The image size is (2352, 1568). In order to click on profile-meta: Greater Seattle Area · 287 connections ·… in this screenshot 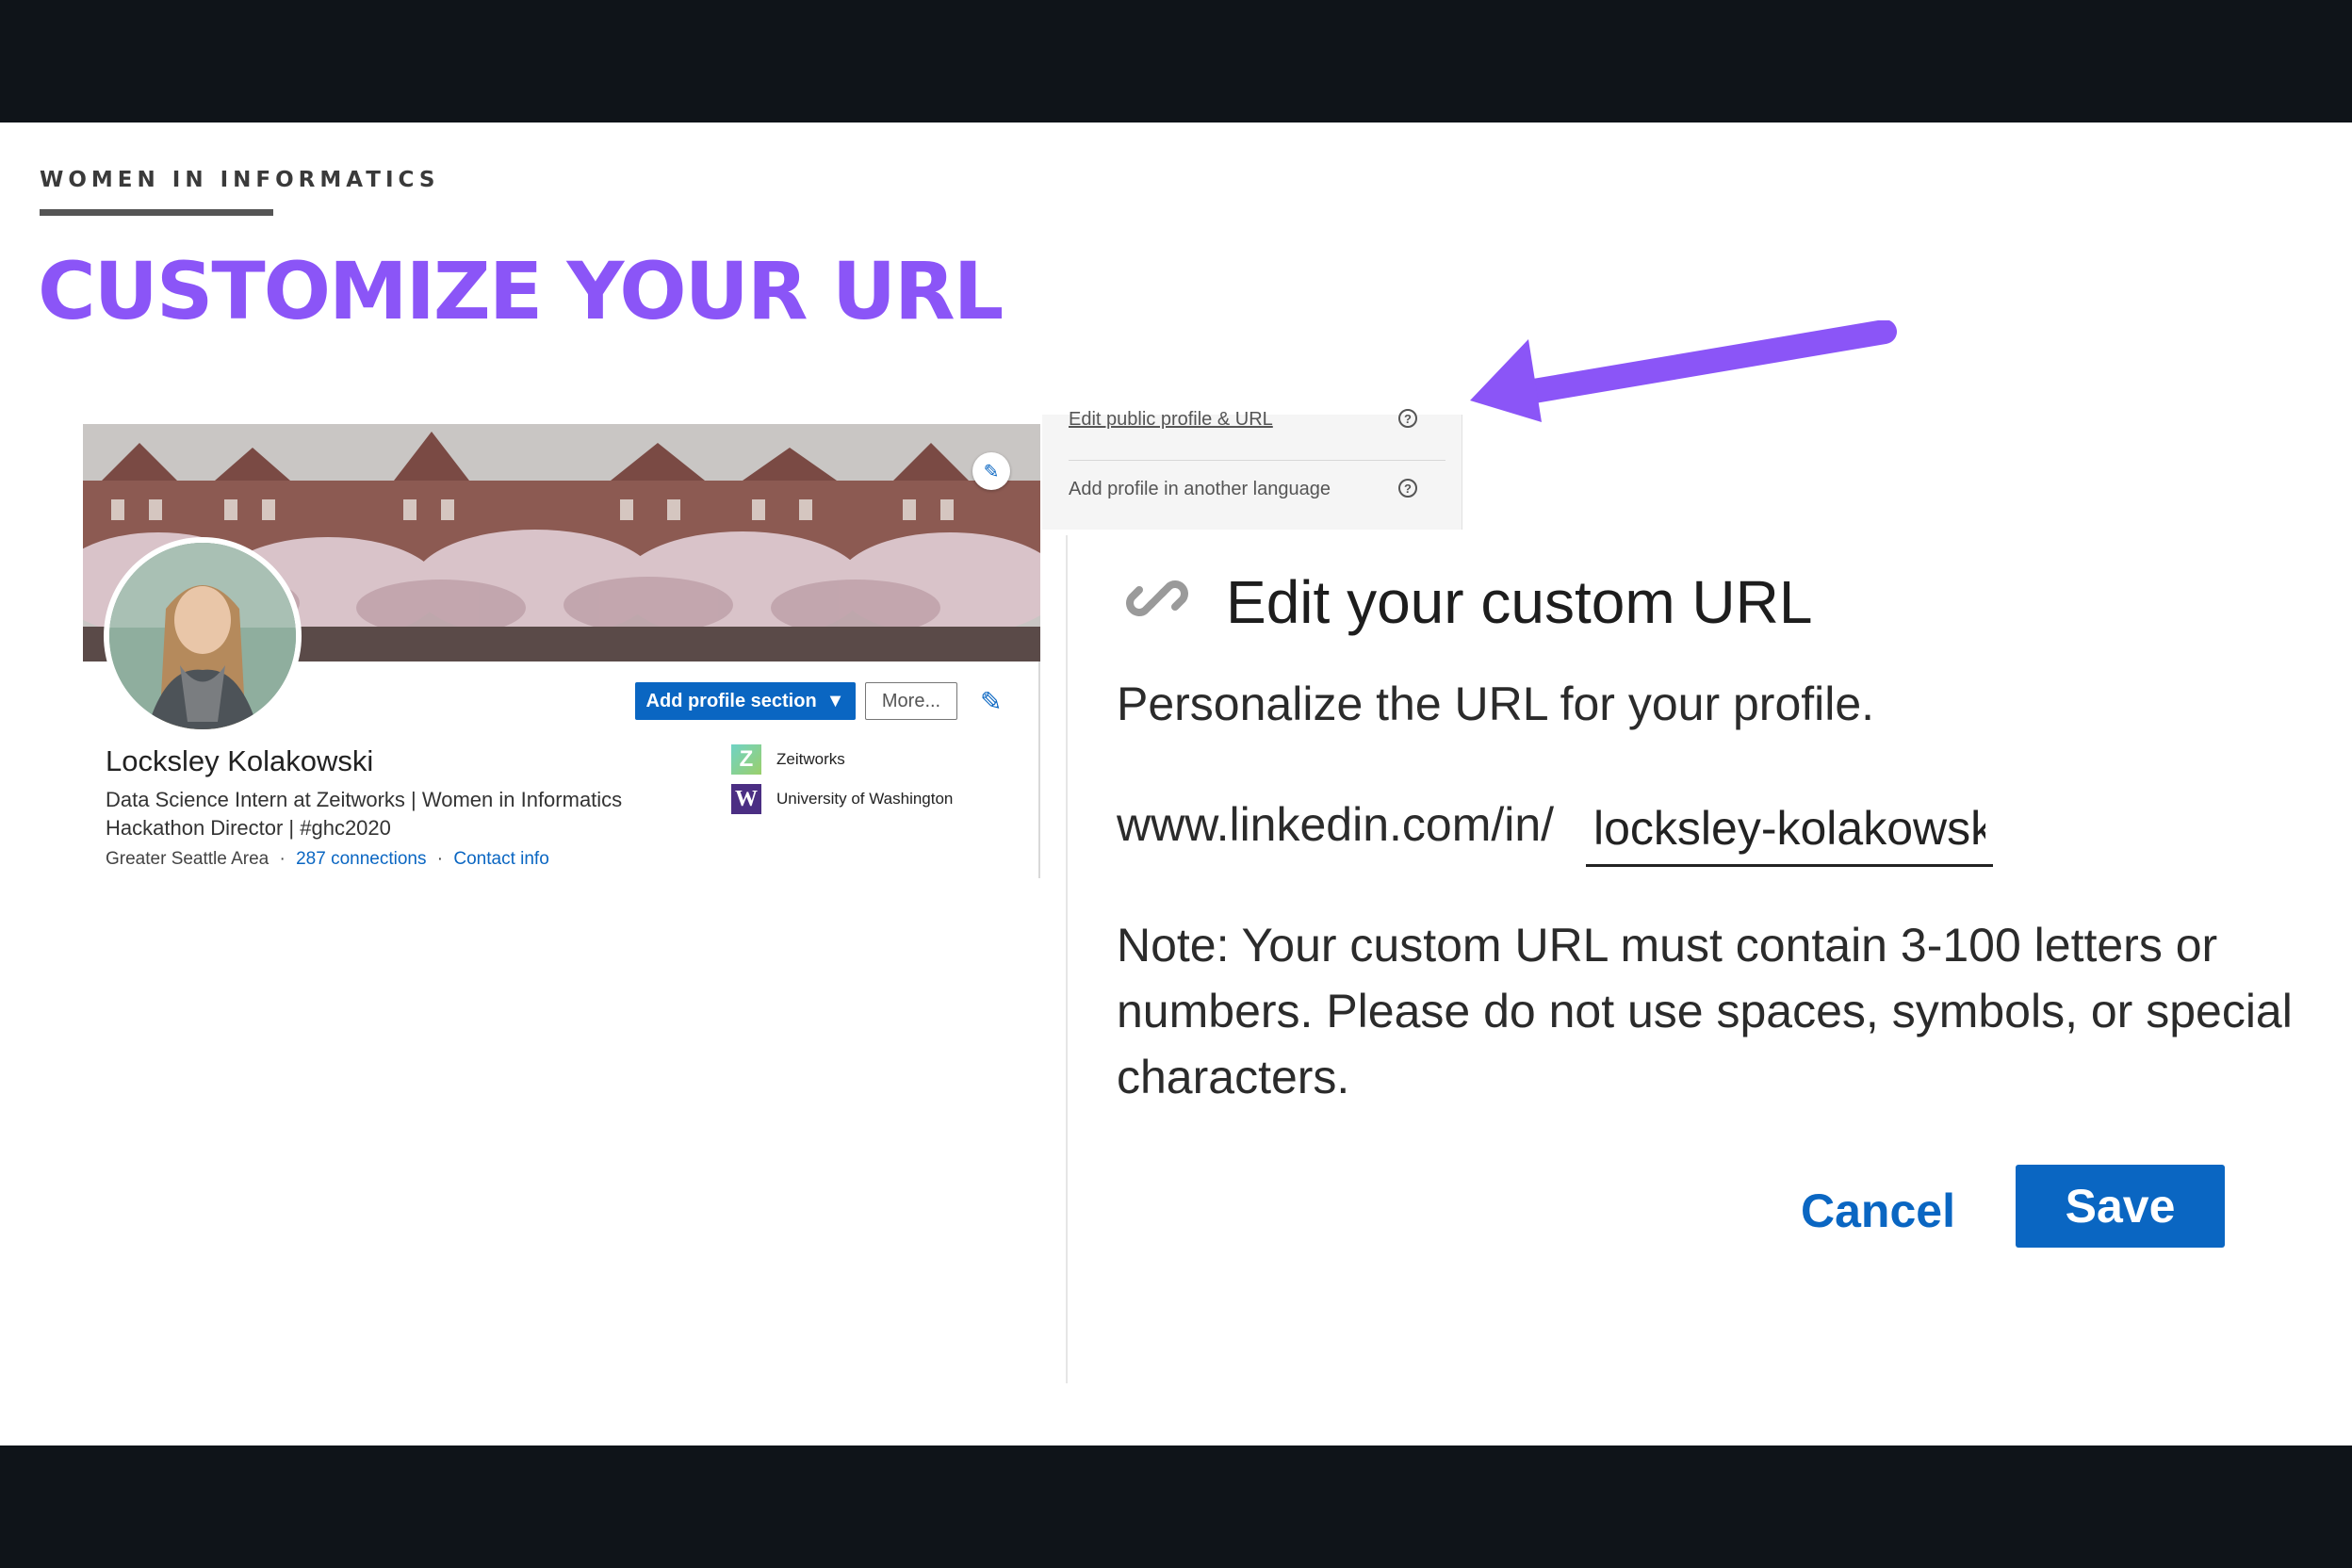, I will do `click(328, 860)`.